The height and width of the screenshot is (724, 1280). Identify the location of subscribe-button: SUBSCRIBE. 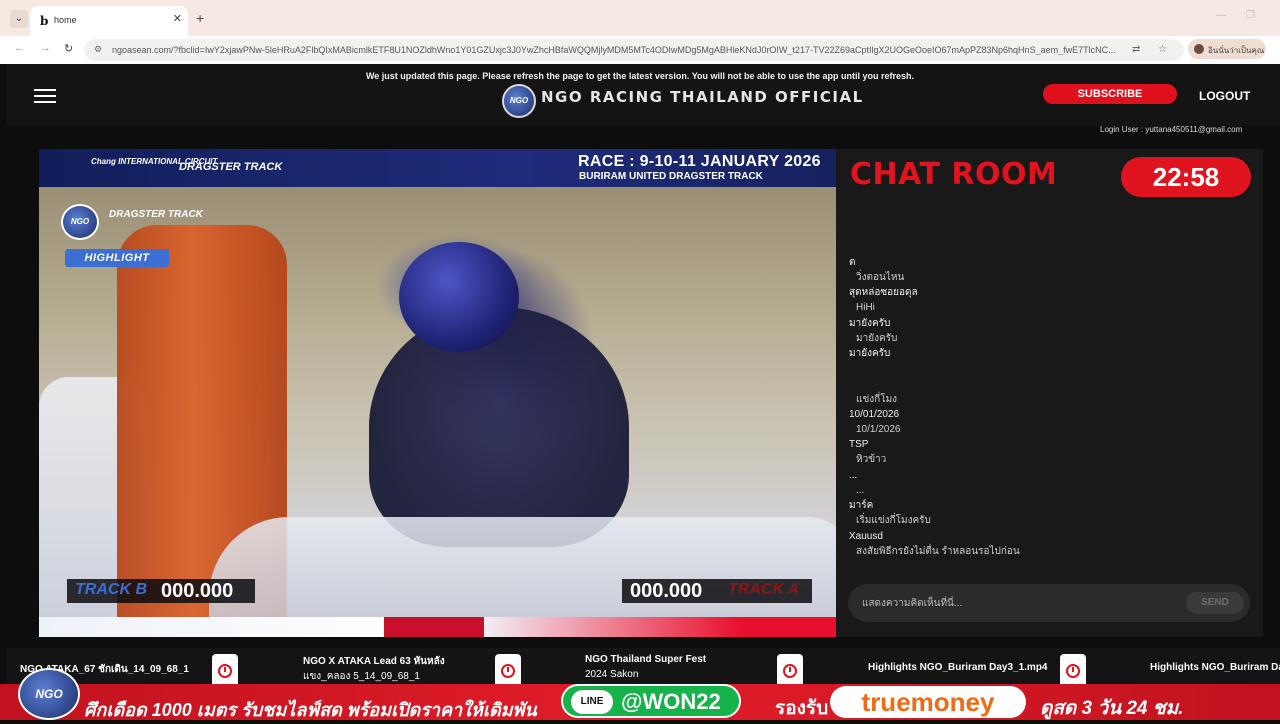
(1110, 94).